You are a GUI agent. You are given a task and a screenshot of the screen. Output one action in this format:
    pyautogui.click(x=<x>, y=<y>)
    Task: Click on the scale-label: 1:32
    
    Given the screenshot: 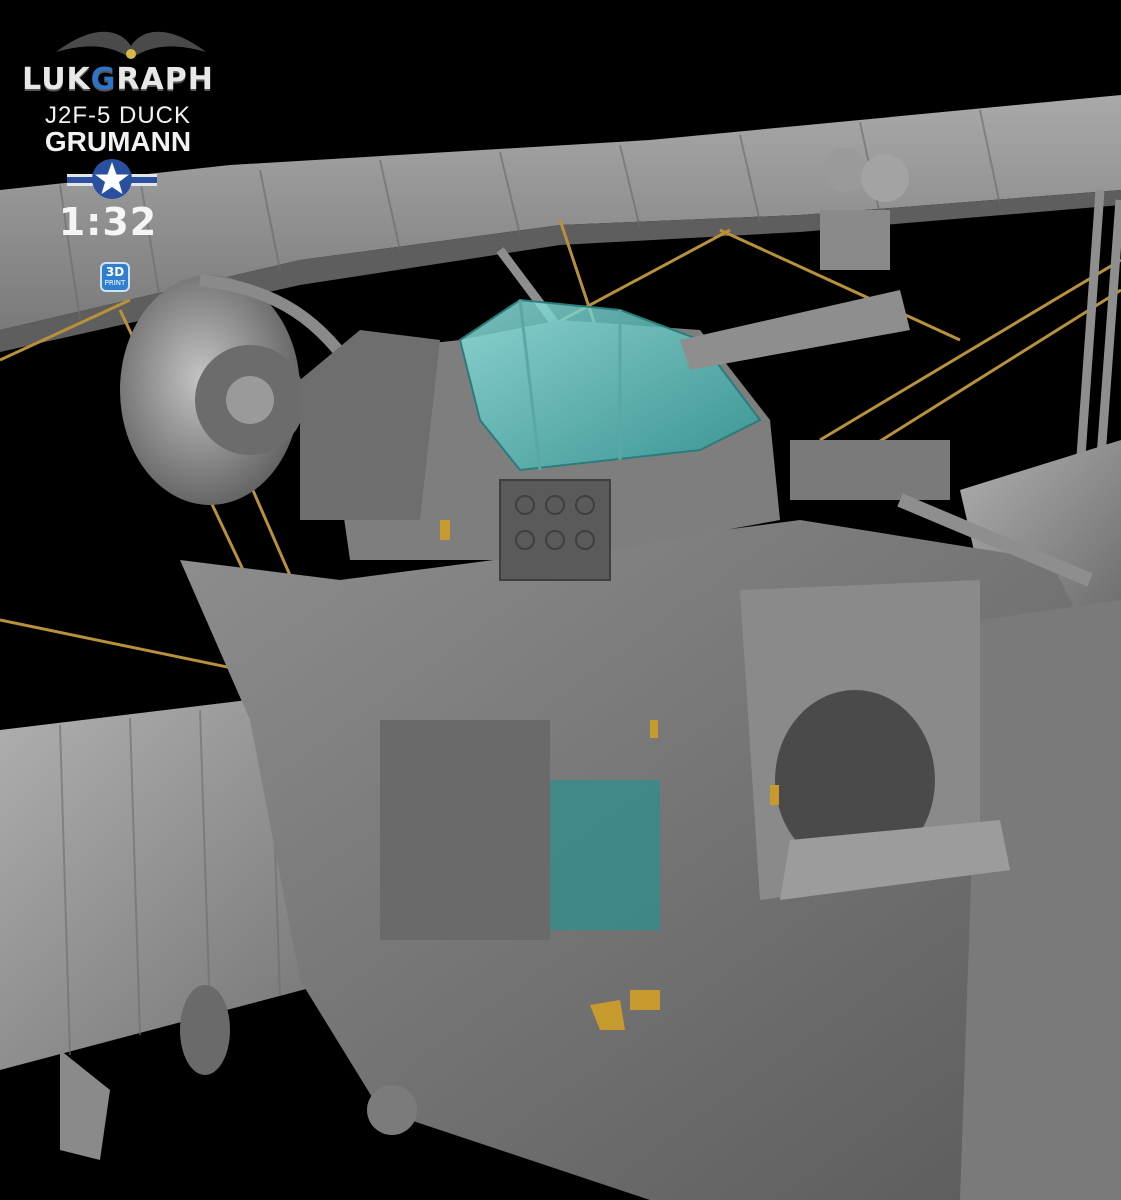 What is the action you would take?
    pyautogui.click(x=108, y=222)
    